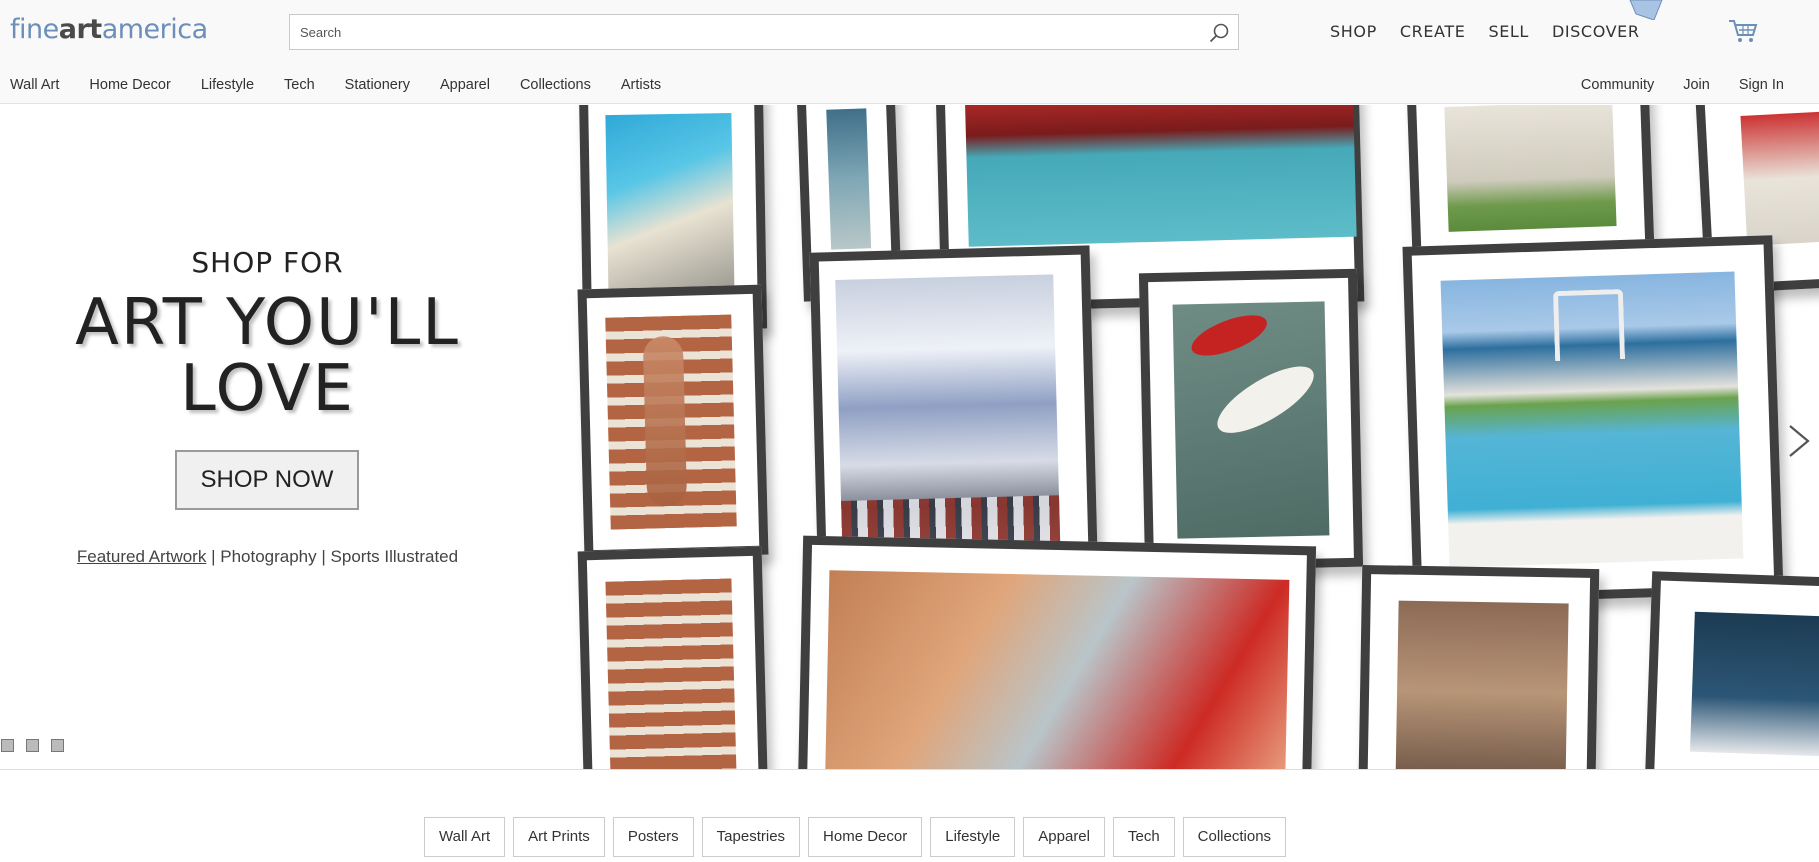  I want to click on join-link: Join, so click(1696, 85).